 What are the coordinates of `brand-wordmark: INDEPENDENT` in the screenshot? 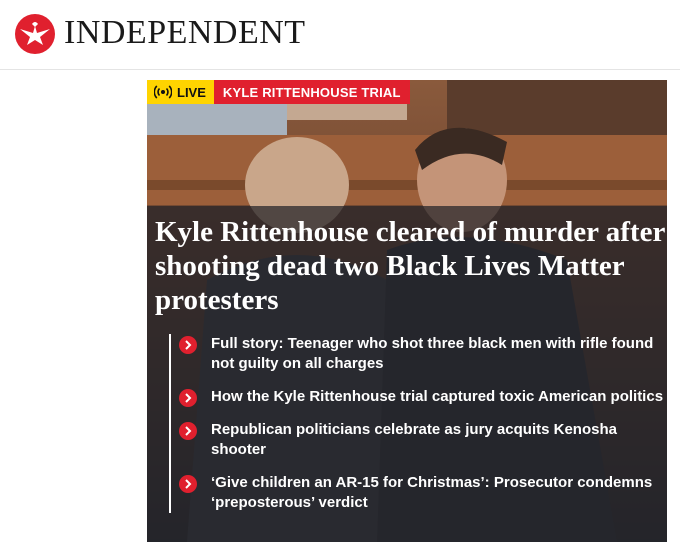 It's located at (185, 33).